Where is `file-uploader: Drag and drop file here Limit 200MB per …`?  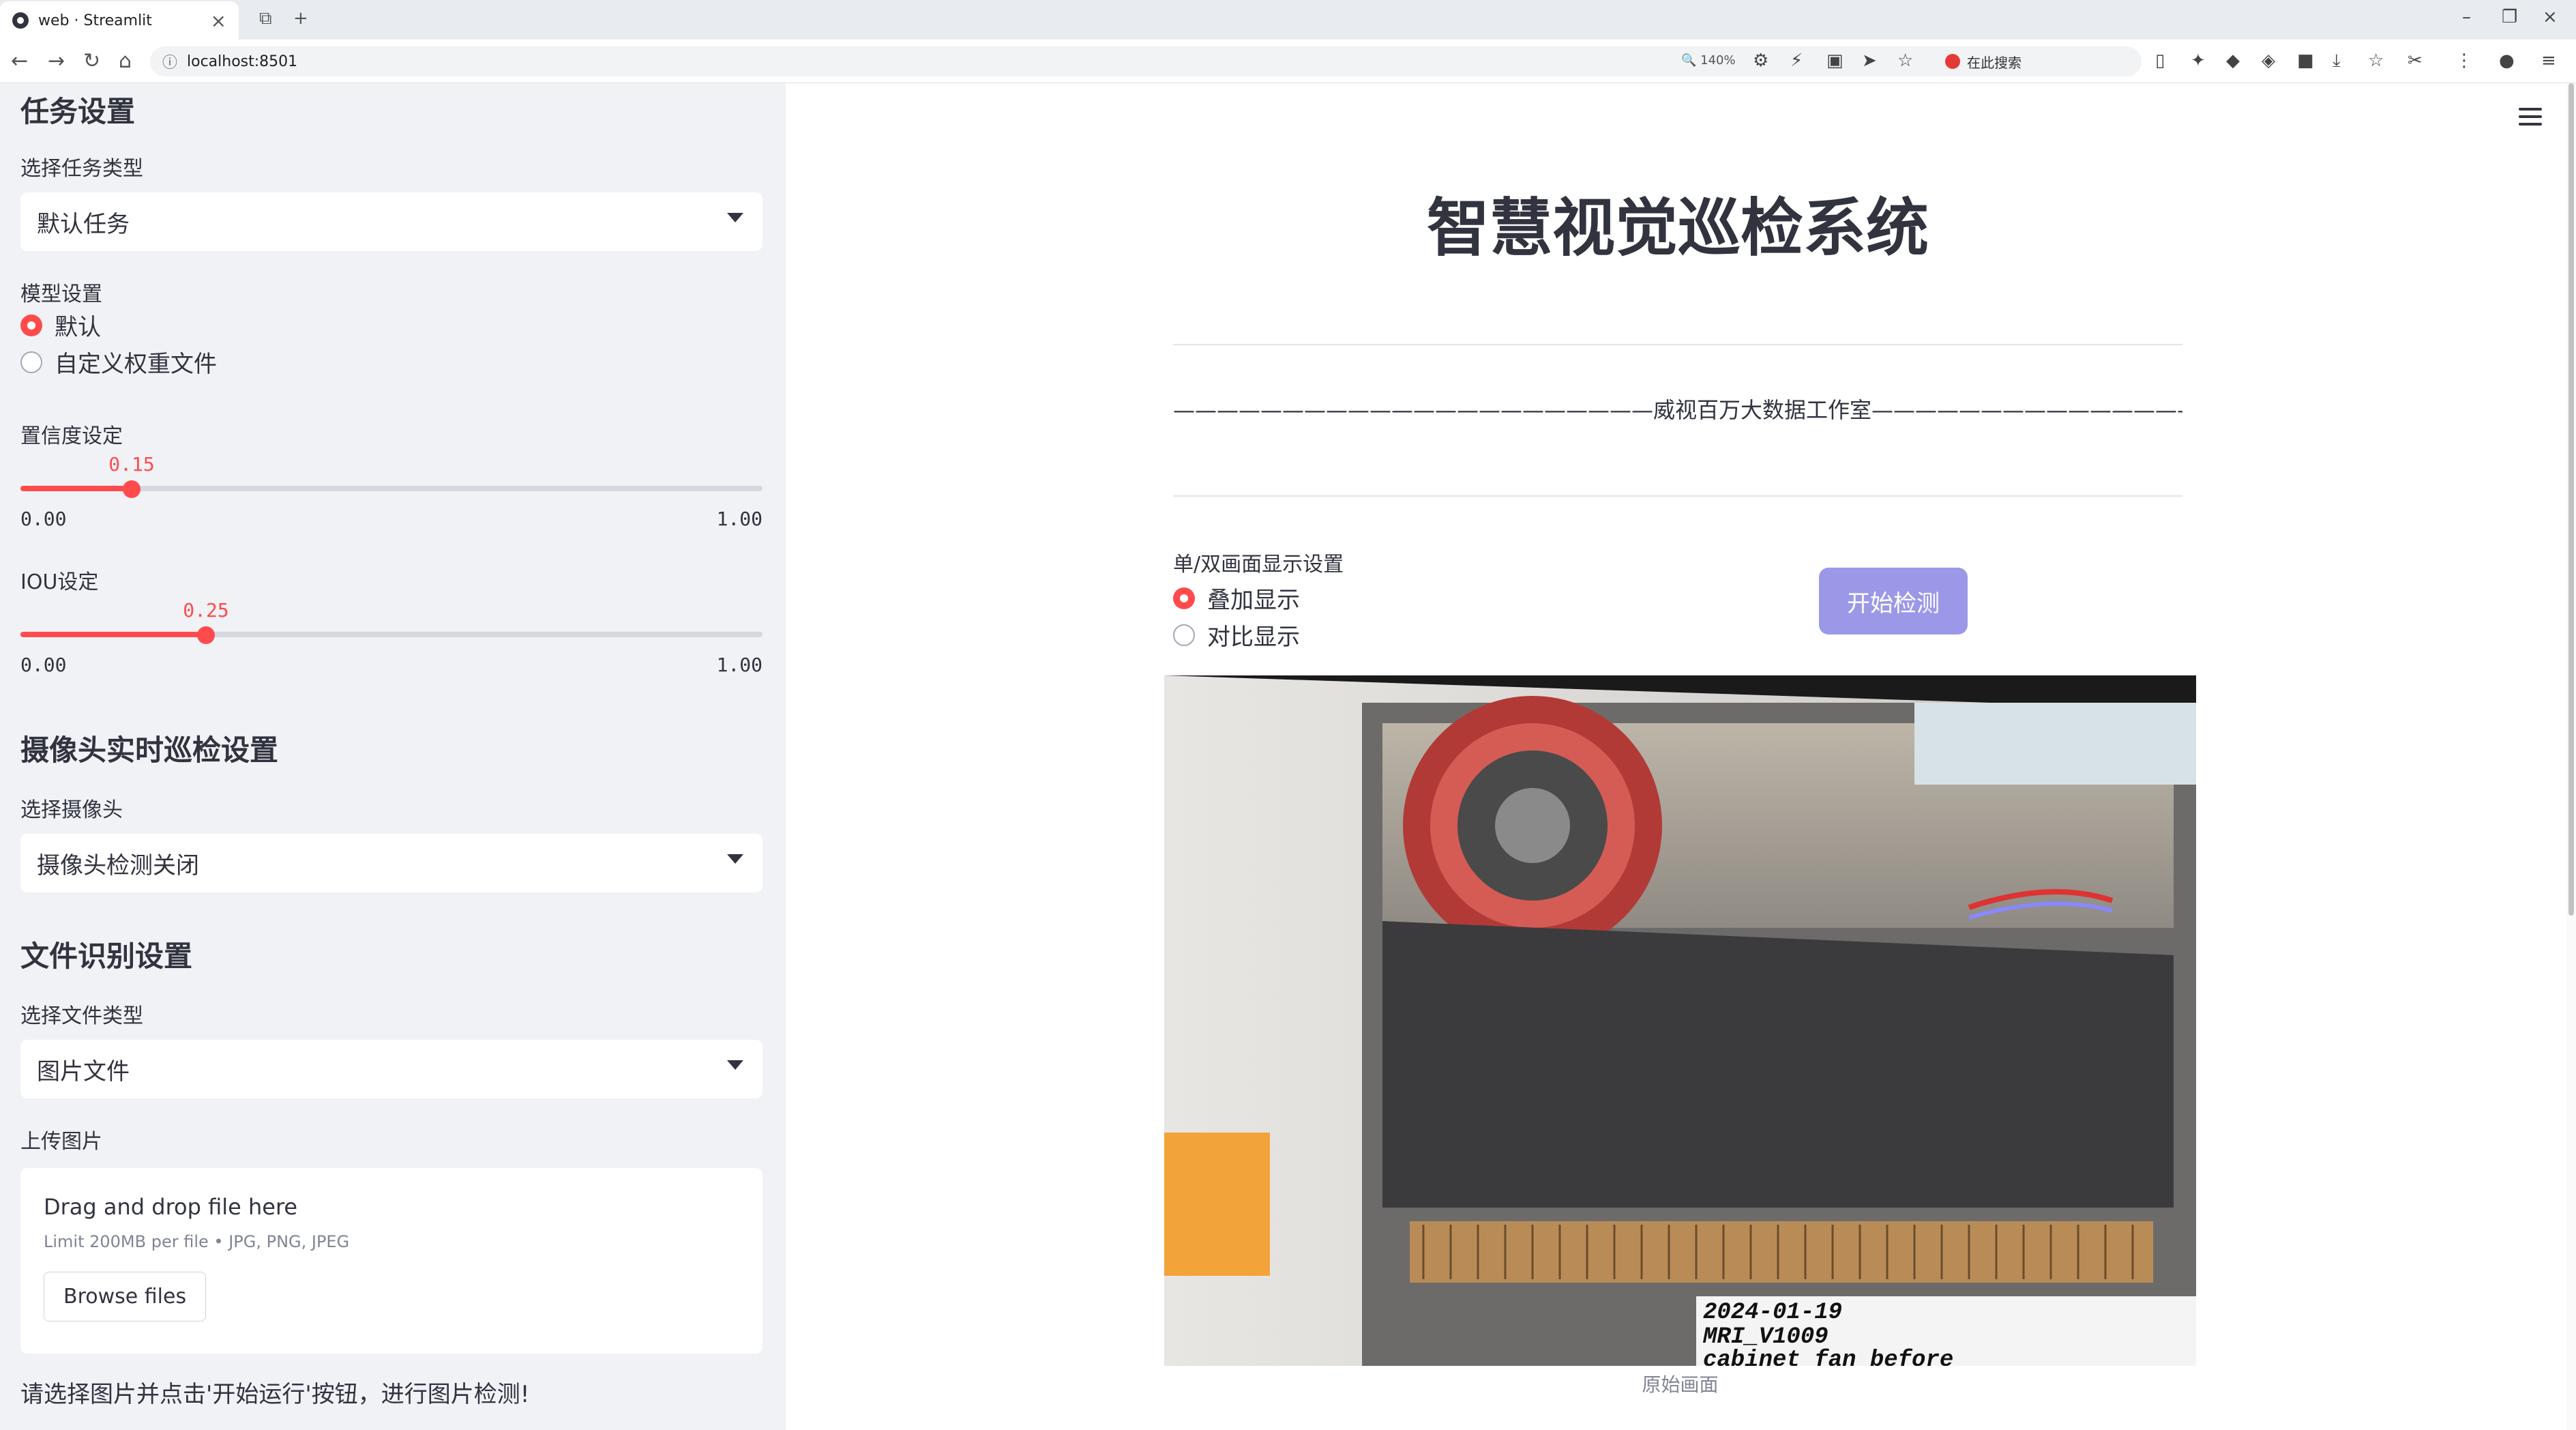 file-uploader: Drag and drop file here Limit 200MB per … is located at coordinates (391, 1261).